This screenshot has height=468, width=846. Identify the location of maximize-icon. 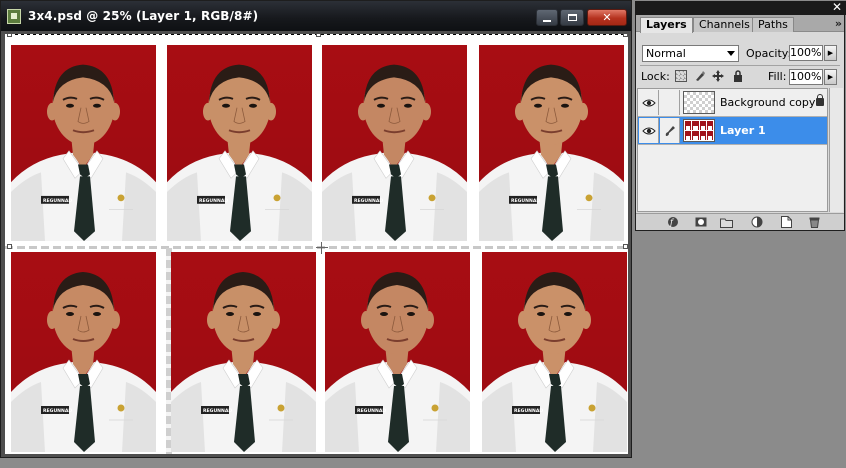
(572, 17).